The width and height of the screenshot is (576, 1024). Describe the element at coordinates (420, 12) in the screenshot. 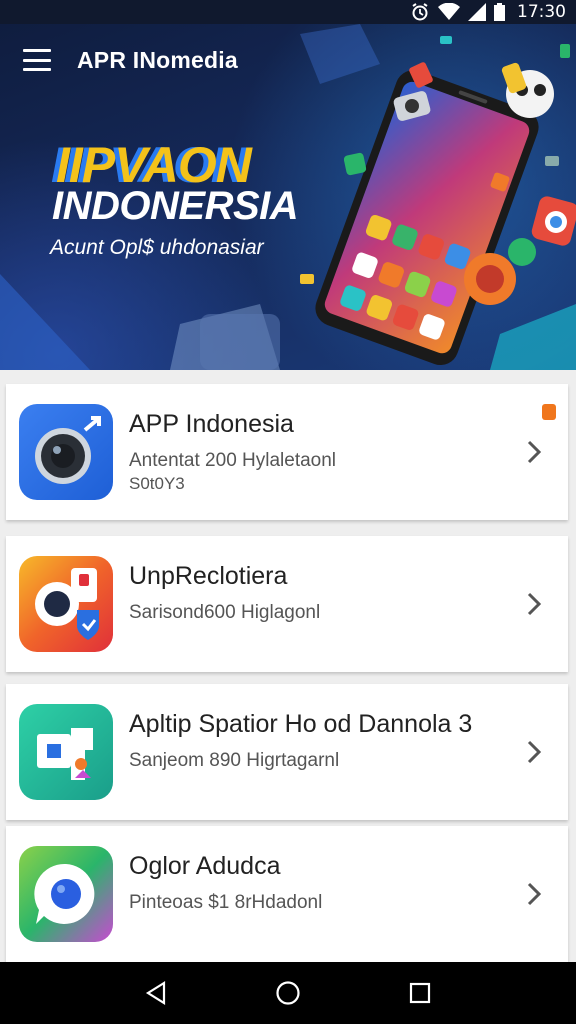

I see `alarm-icon` at that location.